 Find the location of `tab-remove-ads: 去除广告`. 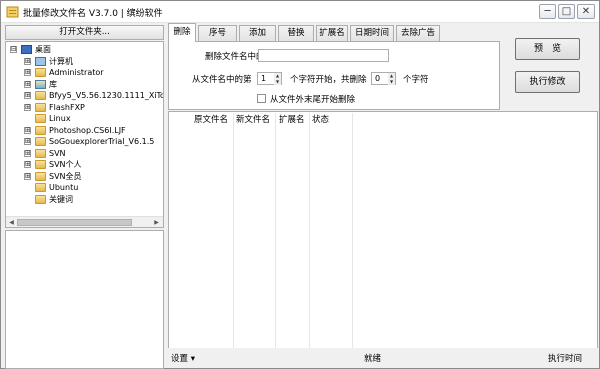

tab-remove-ads: 去除广告 is located at coordinates (418, 33).